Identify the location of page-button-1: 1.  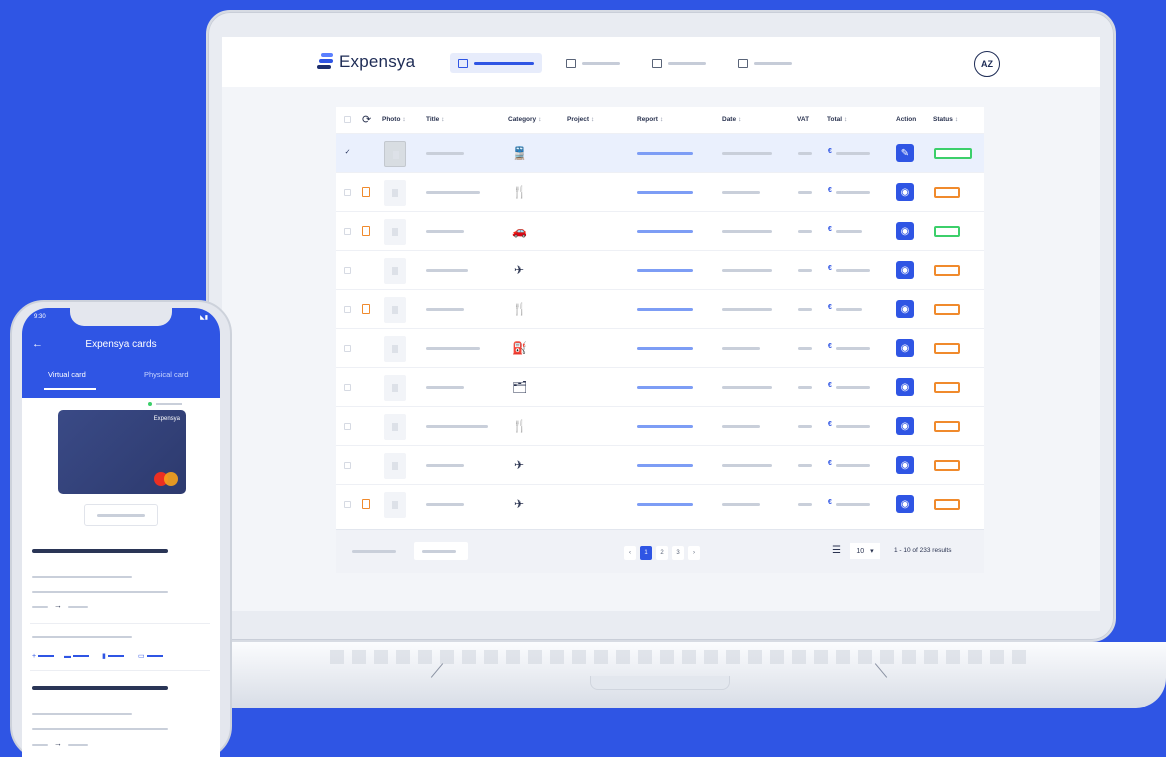
(646, 553).